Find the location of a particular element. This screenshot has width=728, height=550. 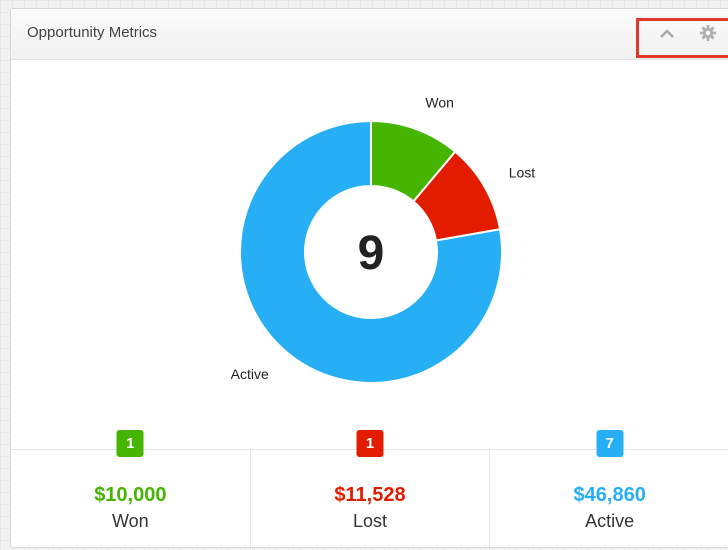

stat-lost: 1 $11,528 Lost is located at coordinates (371, 490).